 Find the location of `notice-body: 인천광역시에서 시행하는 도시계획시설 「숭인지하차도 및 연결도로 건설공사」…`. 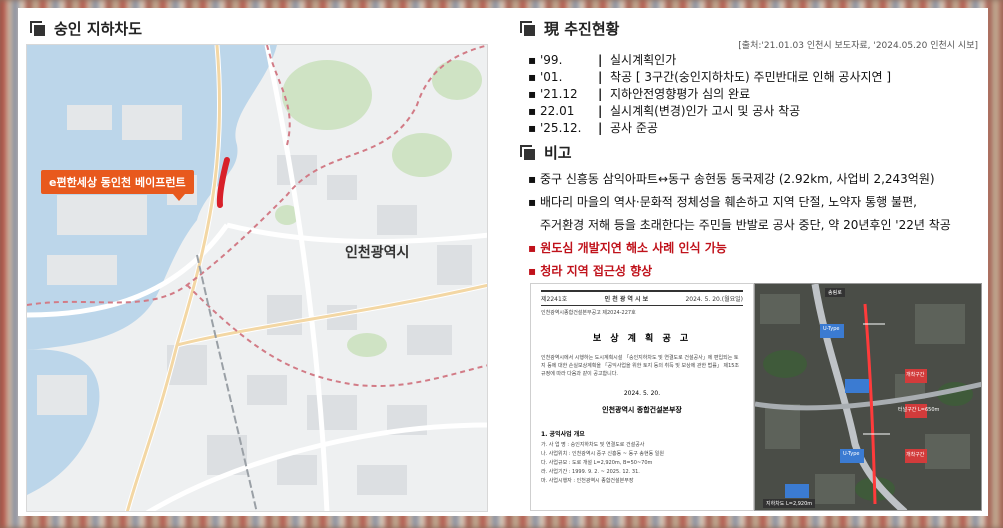

notice-body: 인천광역시에서 시행하는 도시계획시설 「숭인지하차도 및 연결도로 건설공사」… is located at coordinates (640, 366).